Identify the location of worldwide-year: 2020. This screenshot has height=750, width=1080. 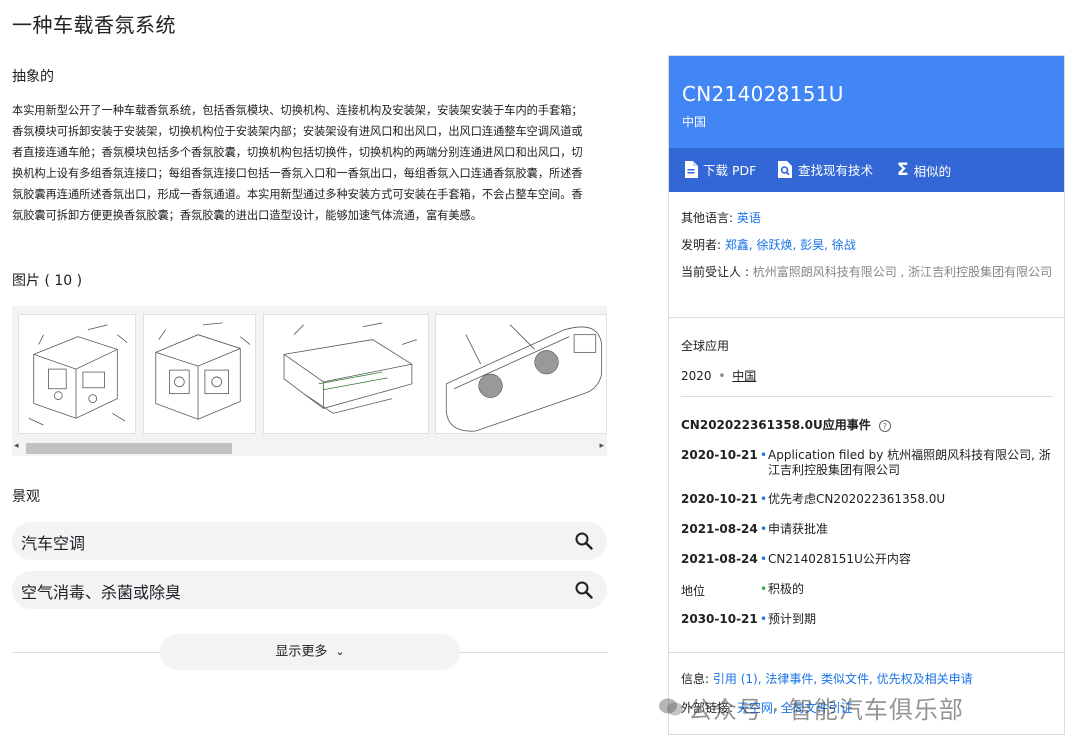
(696, 376).